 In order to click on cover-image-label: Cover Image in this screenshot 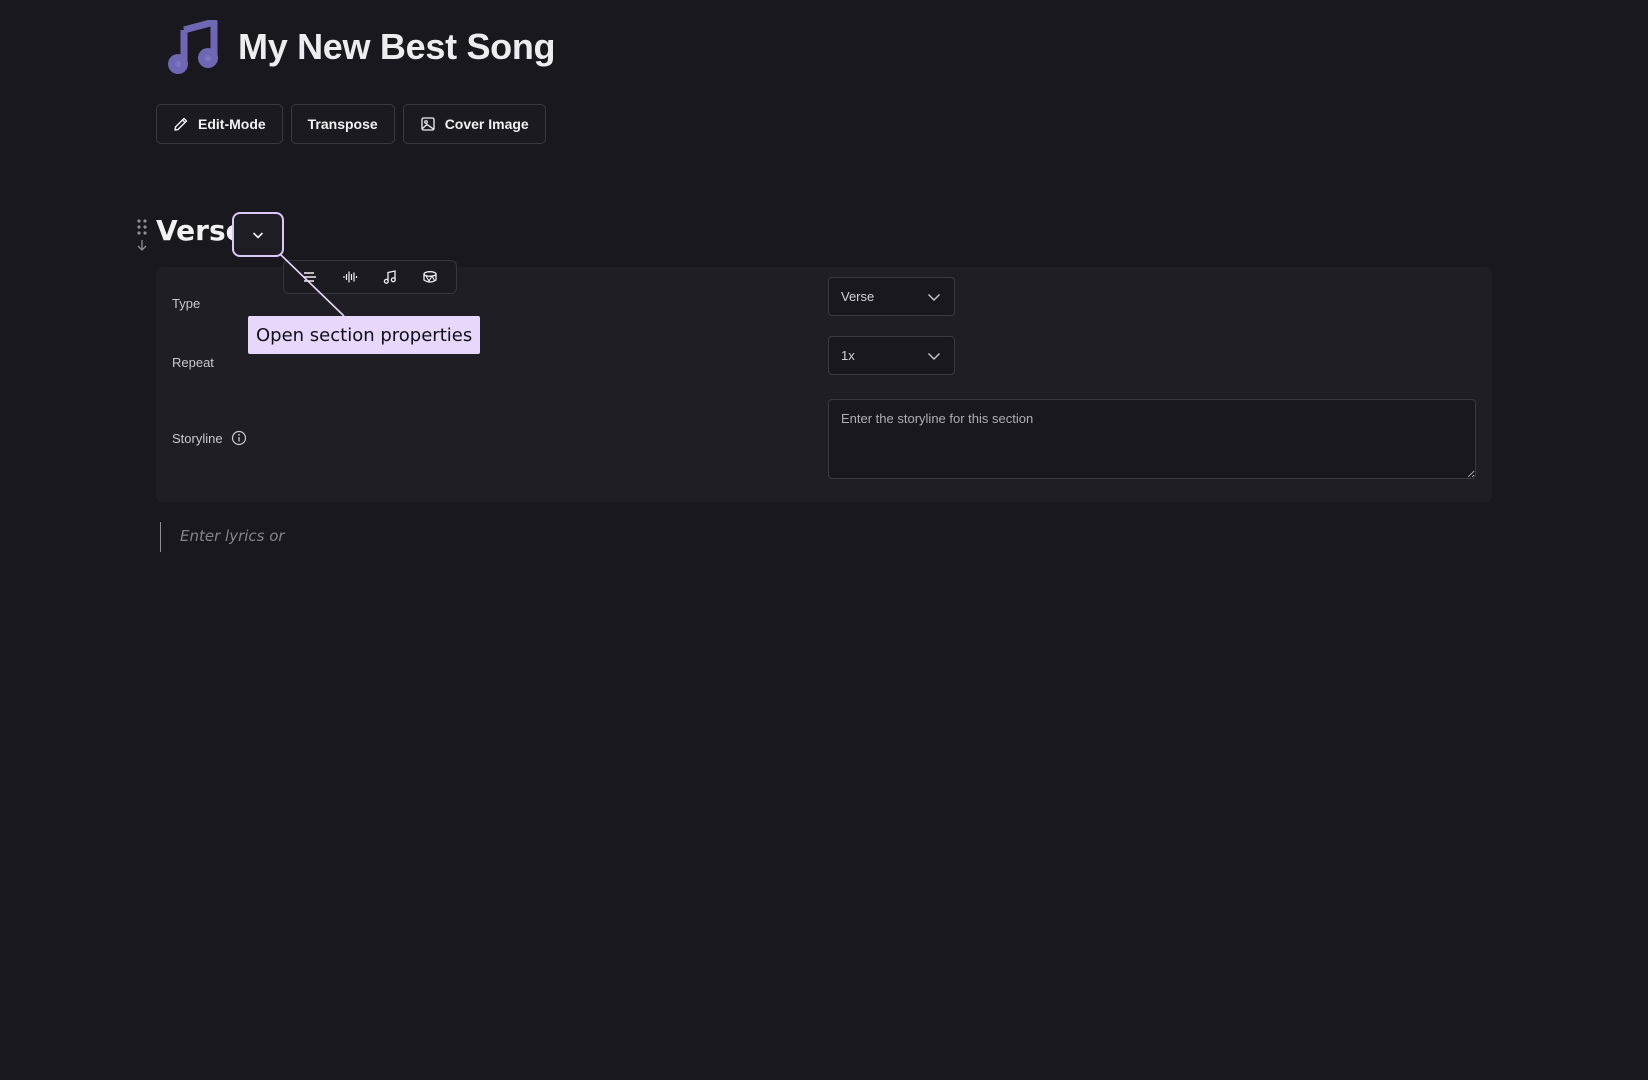, I will do `click(486, 124)`.